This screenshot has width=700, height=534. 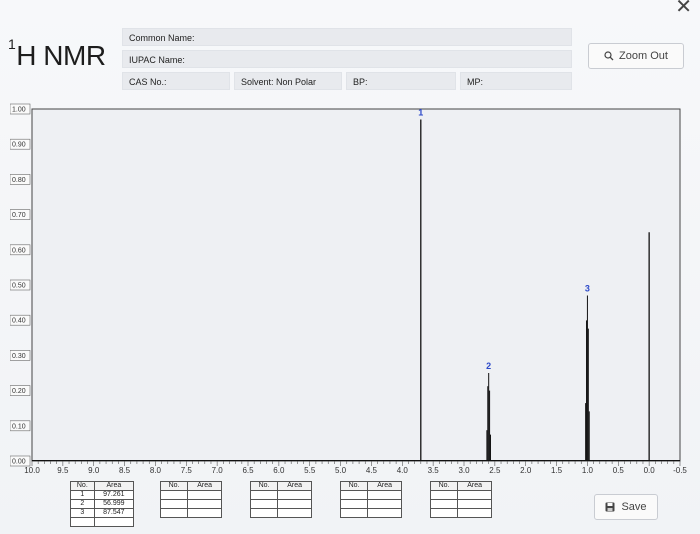 I want to click on solvent-label: Solvent: Non Polar, so click(x=279, y=82).